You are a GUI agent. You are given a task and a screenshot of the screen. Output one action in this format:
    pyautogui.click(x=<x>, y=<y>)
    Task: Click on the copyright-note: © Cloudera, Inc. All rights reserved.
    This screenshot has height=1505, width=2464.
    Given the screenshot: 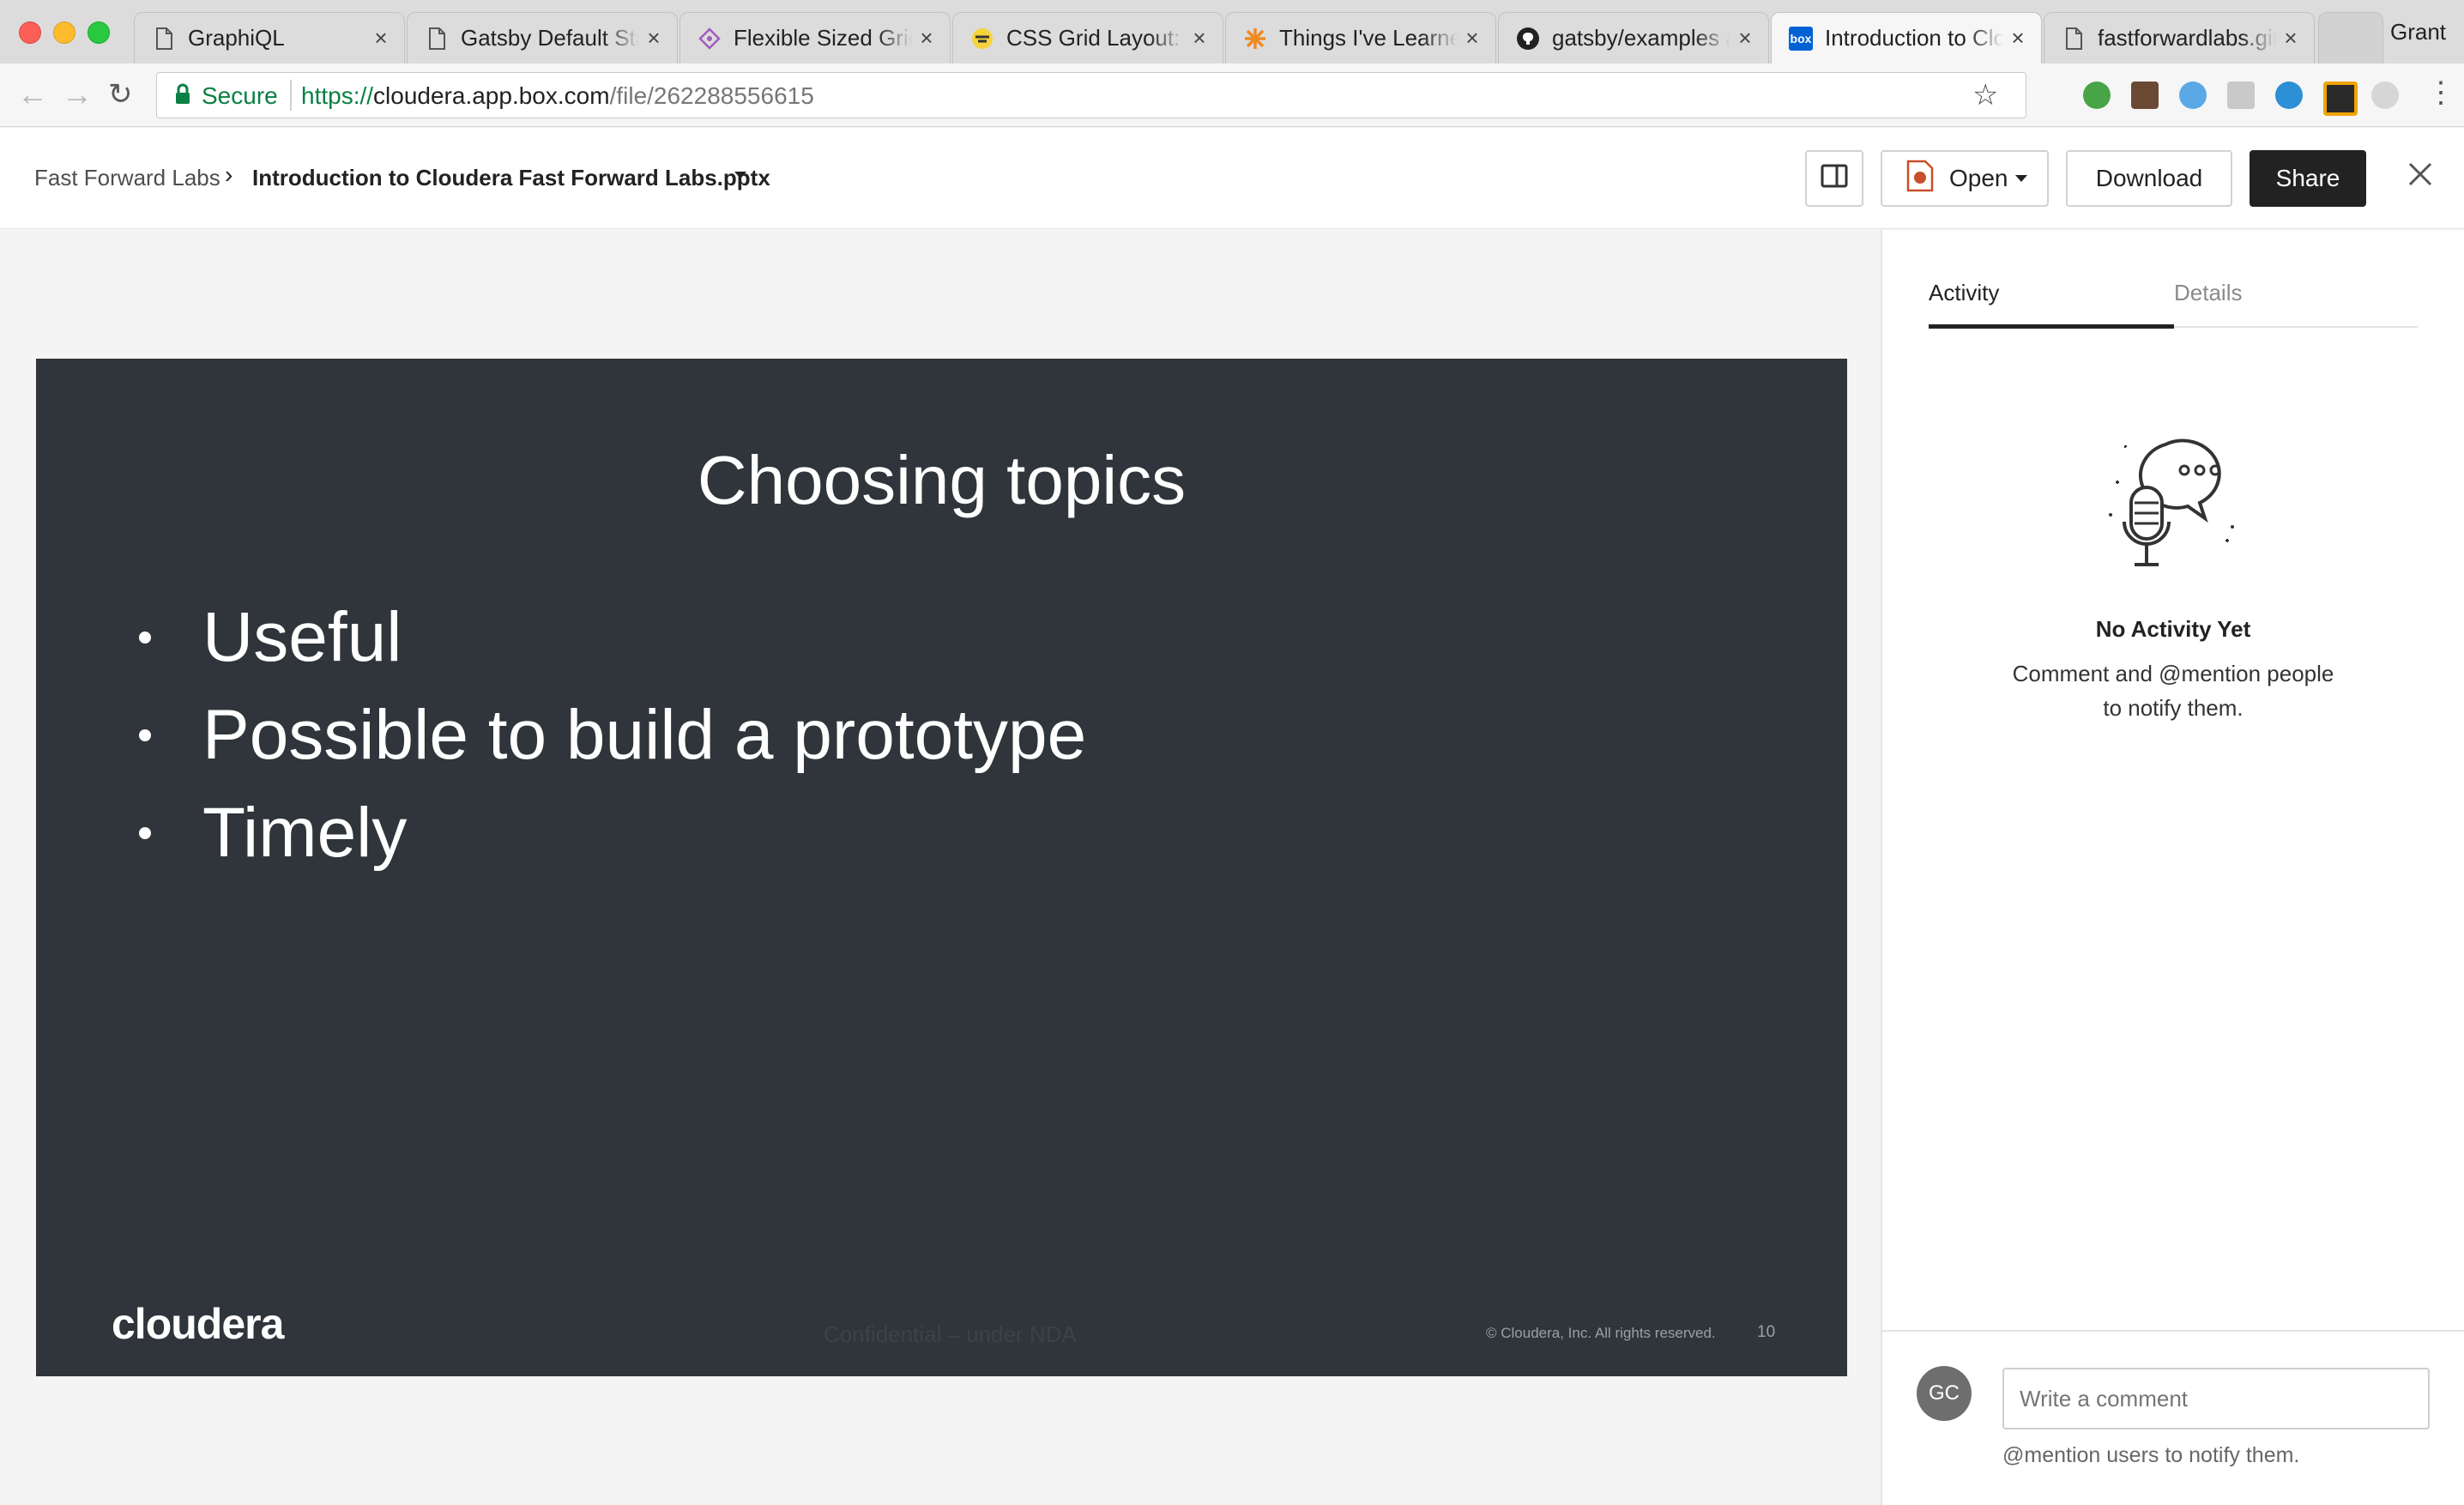 What is the action you would take?
    pyautogui.click(x=1601, y=1333)
    